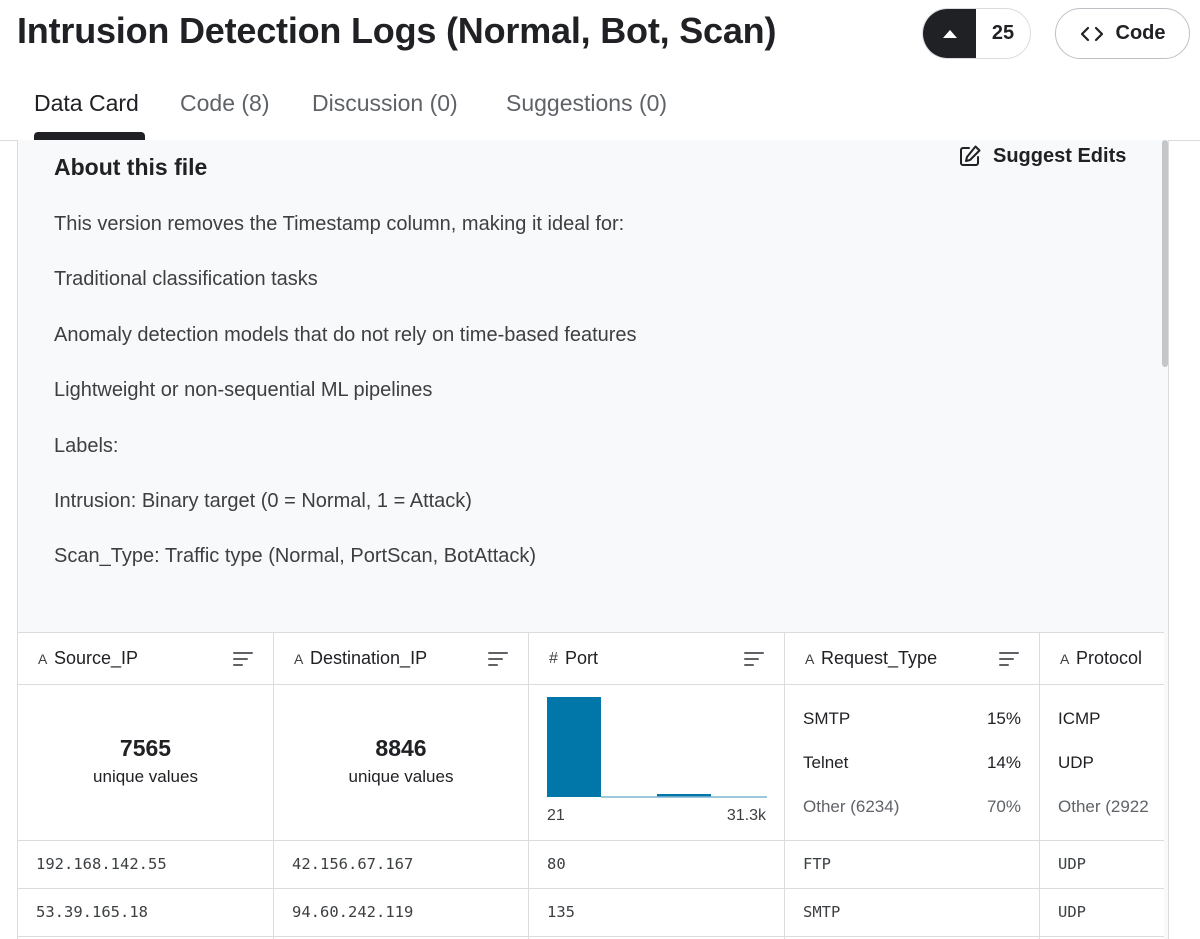  What do you see at coordinates (401, 763) in the screenshot?
I see `column-summary: 8846 unique values` at bounding box center [401, 763].